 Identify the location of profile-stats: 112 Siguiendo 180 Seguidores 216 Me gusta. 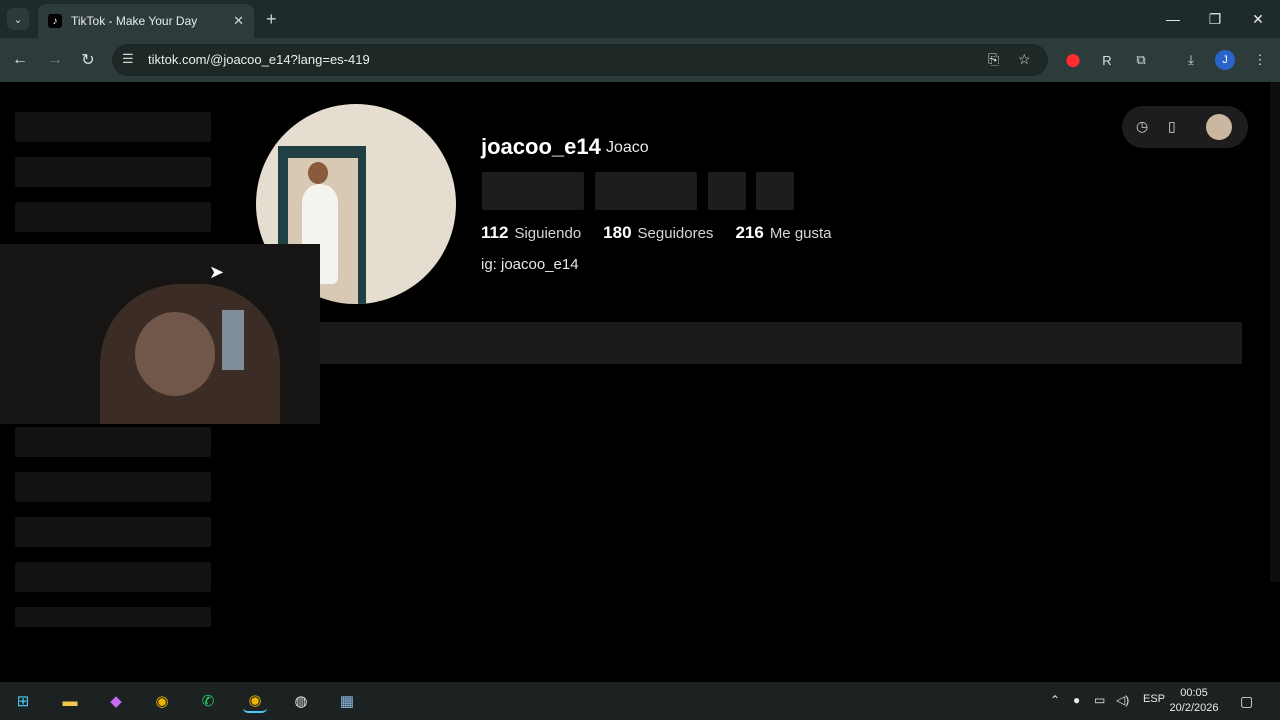
(656, 233).